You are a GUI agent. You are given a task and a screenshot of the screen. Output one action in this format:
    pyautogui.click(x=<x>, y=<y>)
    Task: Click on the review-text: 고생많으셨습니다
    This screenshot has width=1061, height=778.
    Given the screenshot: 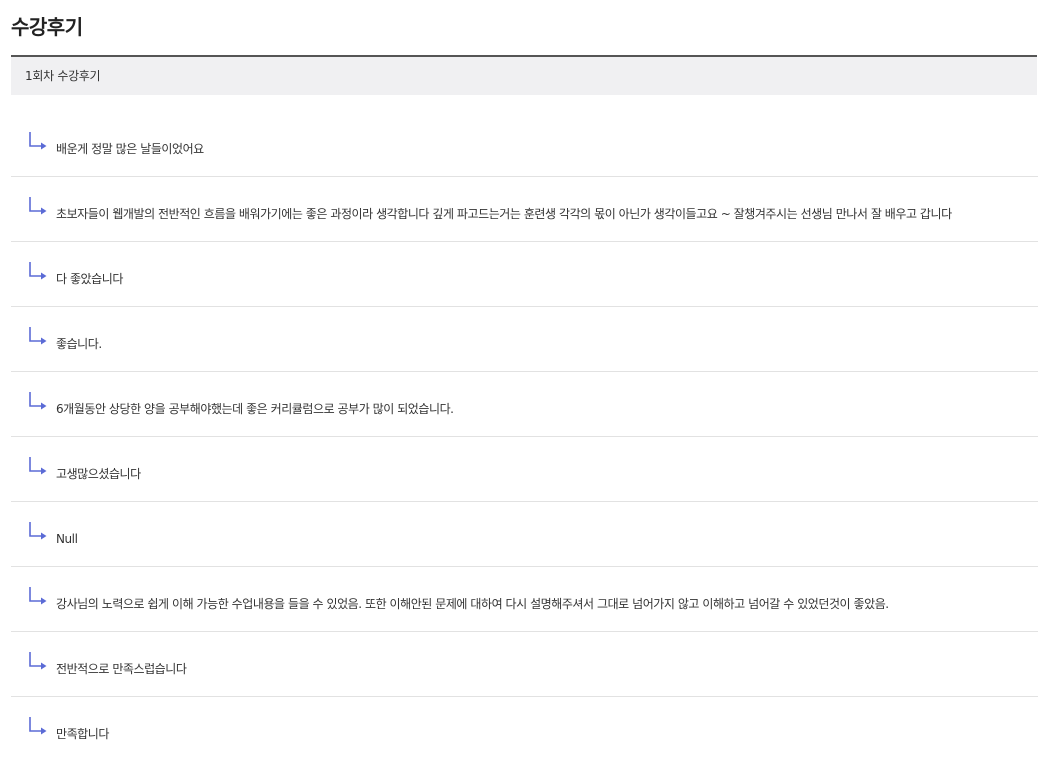 What is the action you would take?
    pyautogui.click(x=98, y=474)
    